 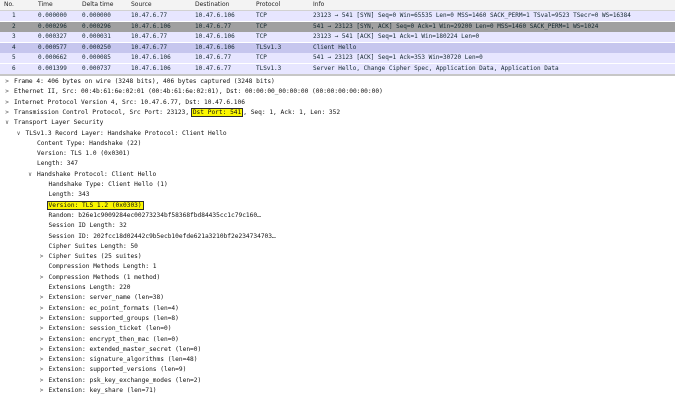 I want to click on detail-tree-item: ∨ Handshake Protocol: Client Hello, so click(x=337, y=175).